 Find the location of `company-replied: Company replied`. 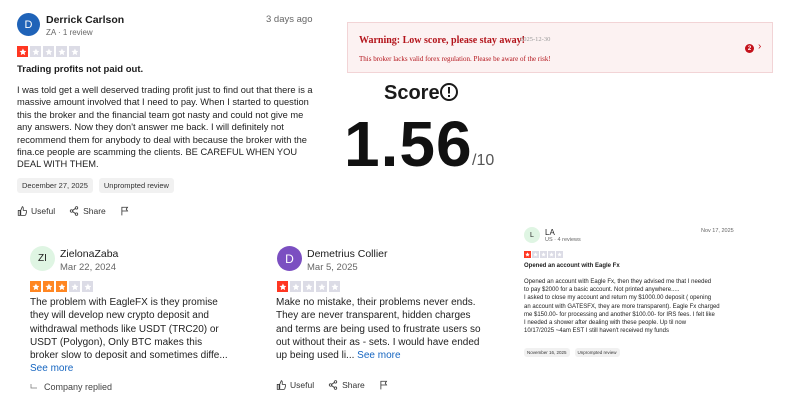

company-replied: Company replied is located at coordinates (71, 387).